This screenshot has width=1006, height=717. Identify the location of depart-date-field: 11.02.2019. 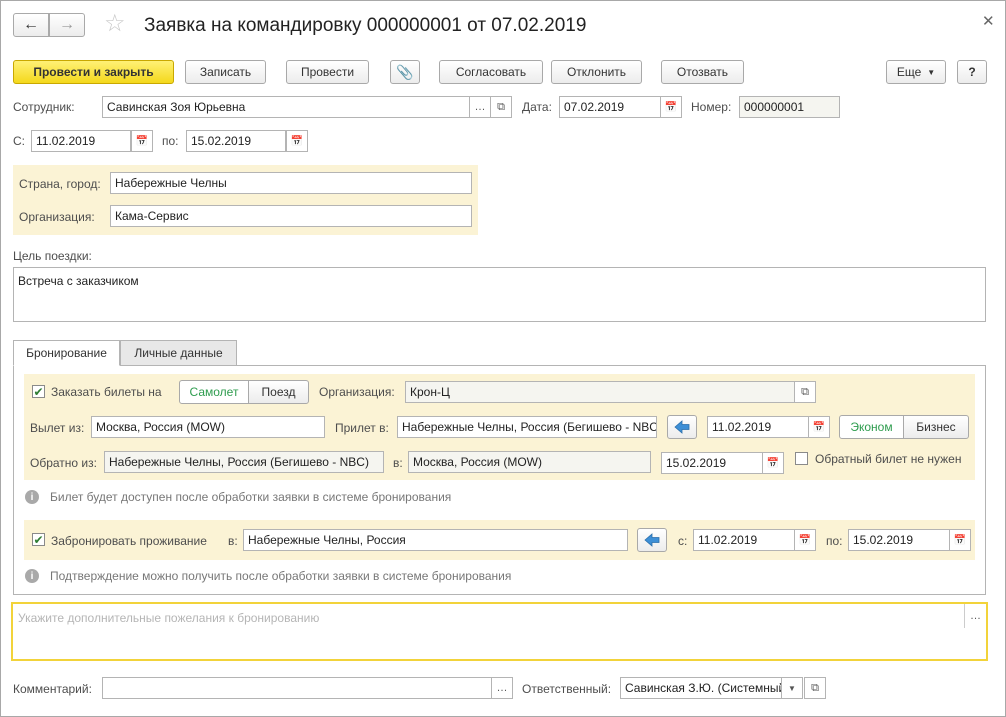
(758, 427).